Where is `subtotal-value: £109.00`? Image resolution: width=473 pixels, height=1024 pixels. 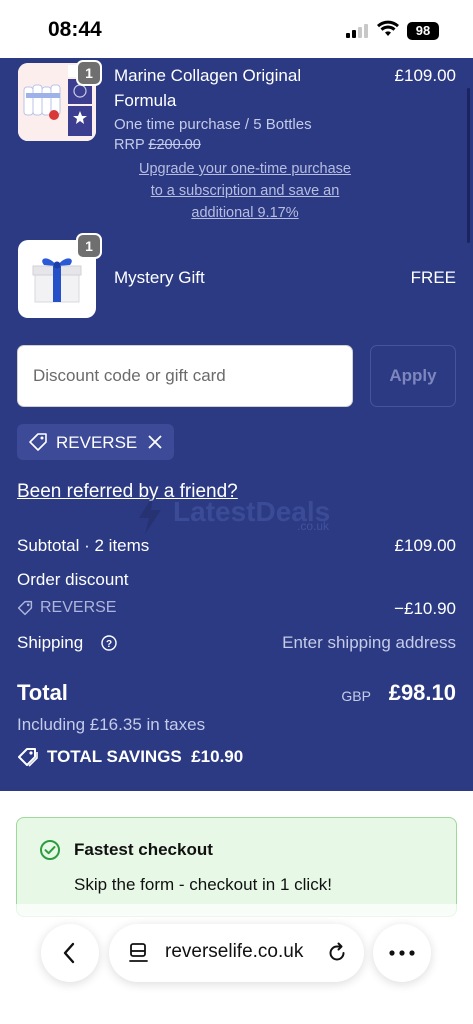
subtotal-value: £109.00 is located at coordinates (425, 545).